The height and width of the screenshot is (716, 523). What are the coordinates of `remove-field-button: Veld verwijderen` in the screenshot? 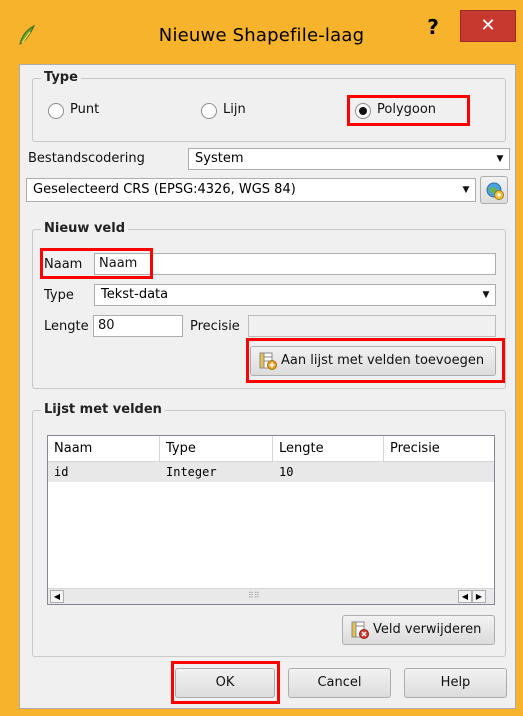 It's located at (418, 630).